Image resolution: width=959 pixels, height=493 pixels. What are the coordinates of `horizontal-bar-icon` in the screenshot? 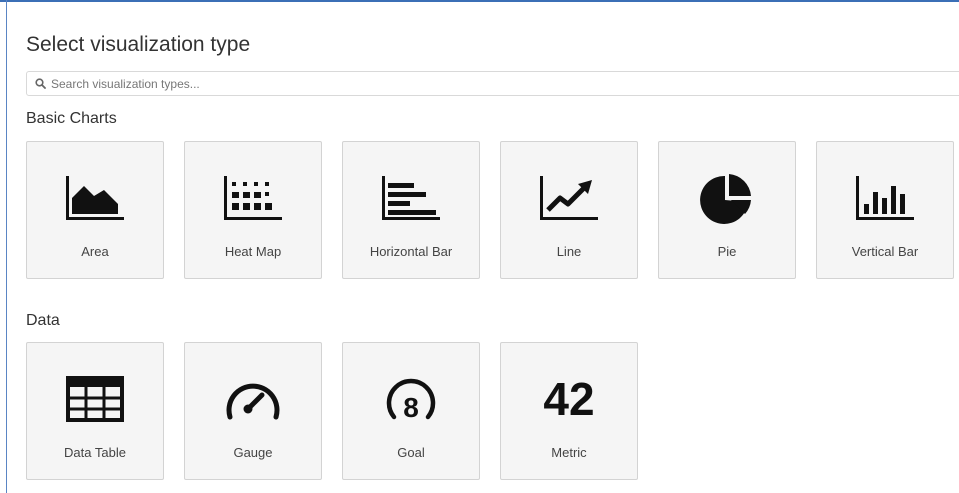 It's located at (411, 198).